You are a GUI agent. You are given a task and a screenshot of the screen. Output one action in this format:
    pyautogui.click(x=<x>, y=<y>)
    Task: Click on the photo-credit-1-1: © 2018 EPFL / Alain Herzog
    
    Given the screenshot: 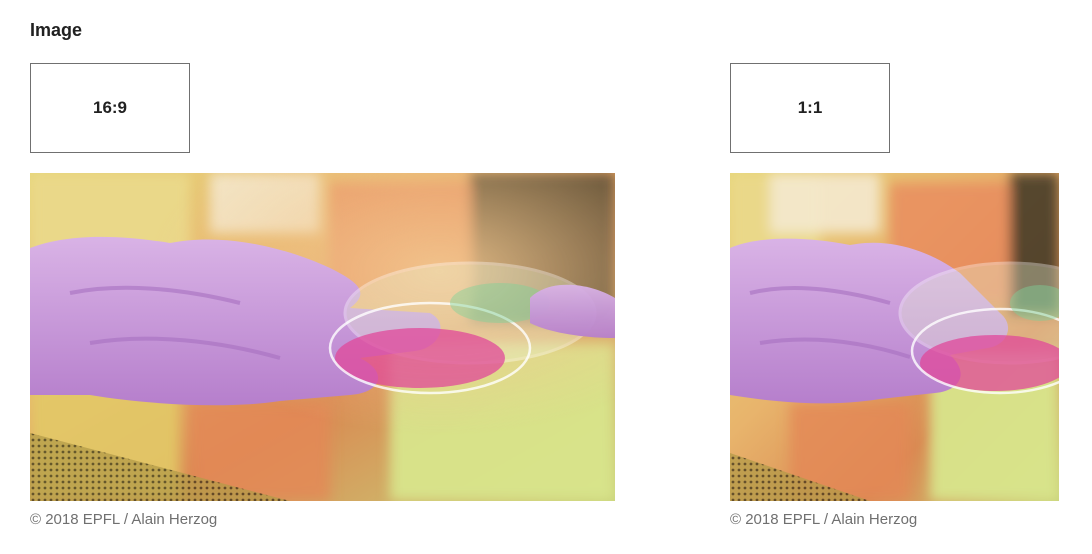 What is the action you would take?
    pyautogui.click(x=824, y=519)
    